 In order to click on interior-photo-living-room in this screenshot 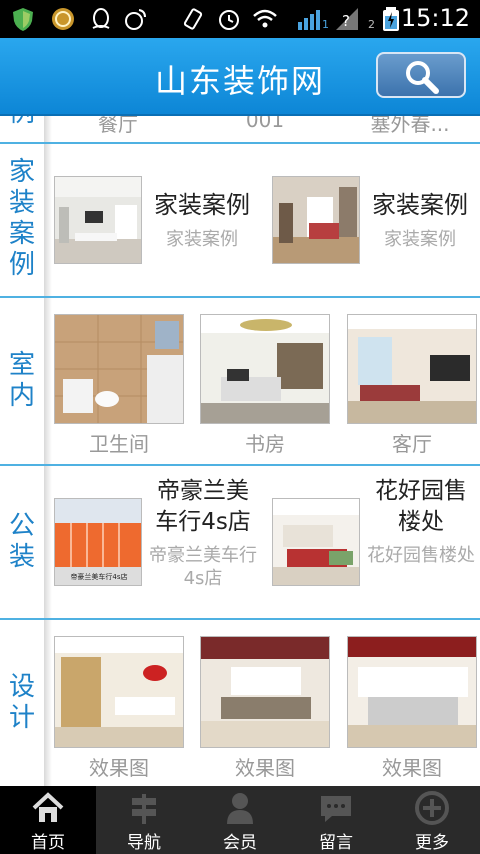, I will do `click(412, 369)`.